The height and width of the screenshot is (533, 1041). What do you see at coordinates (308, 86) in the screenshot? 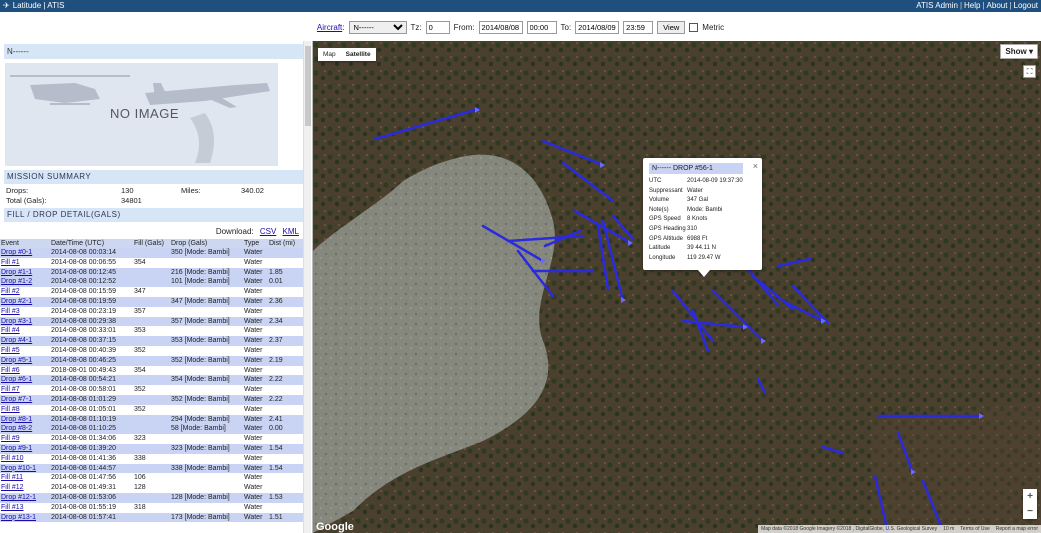
I see `scrollbar-thumb` at bounding box center [308, 86].